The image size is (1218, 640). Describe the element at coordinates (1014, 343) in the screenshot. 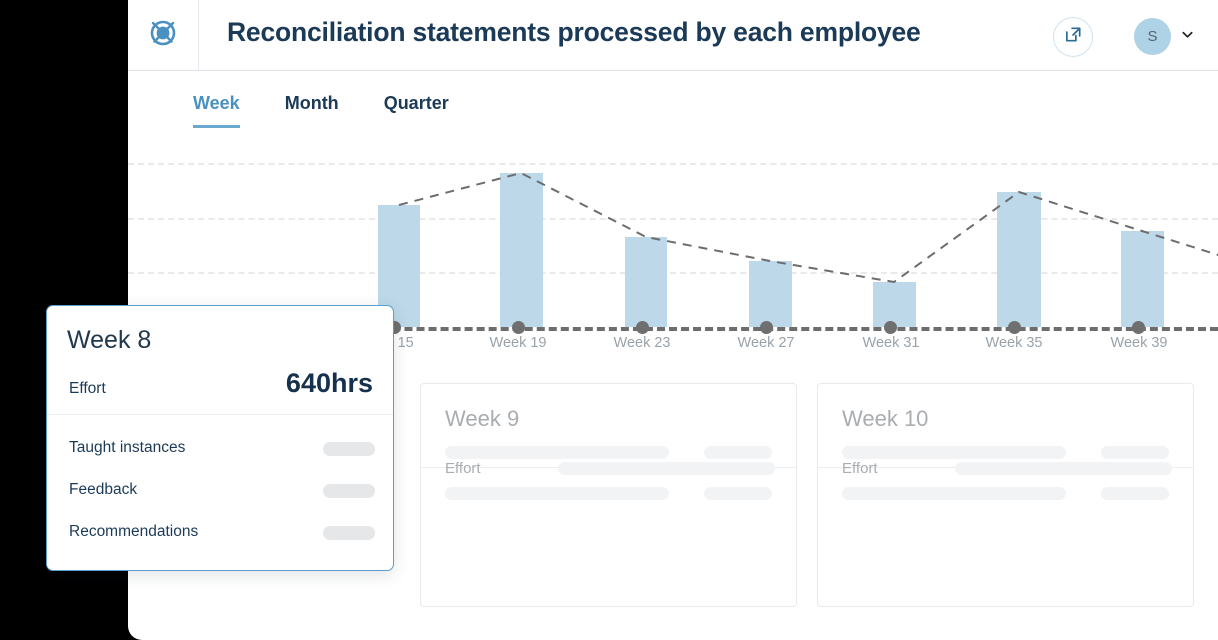

I see `axis-label: Week 35` at that location.